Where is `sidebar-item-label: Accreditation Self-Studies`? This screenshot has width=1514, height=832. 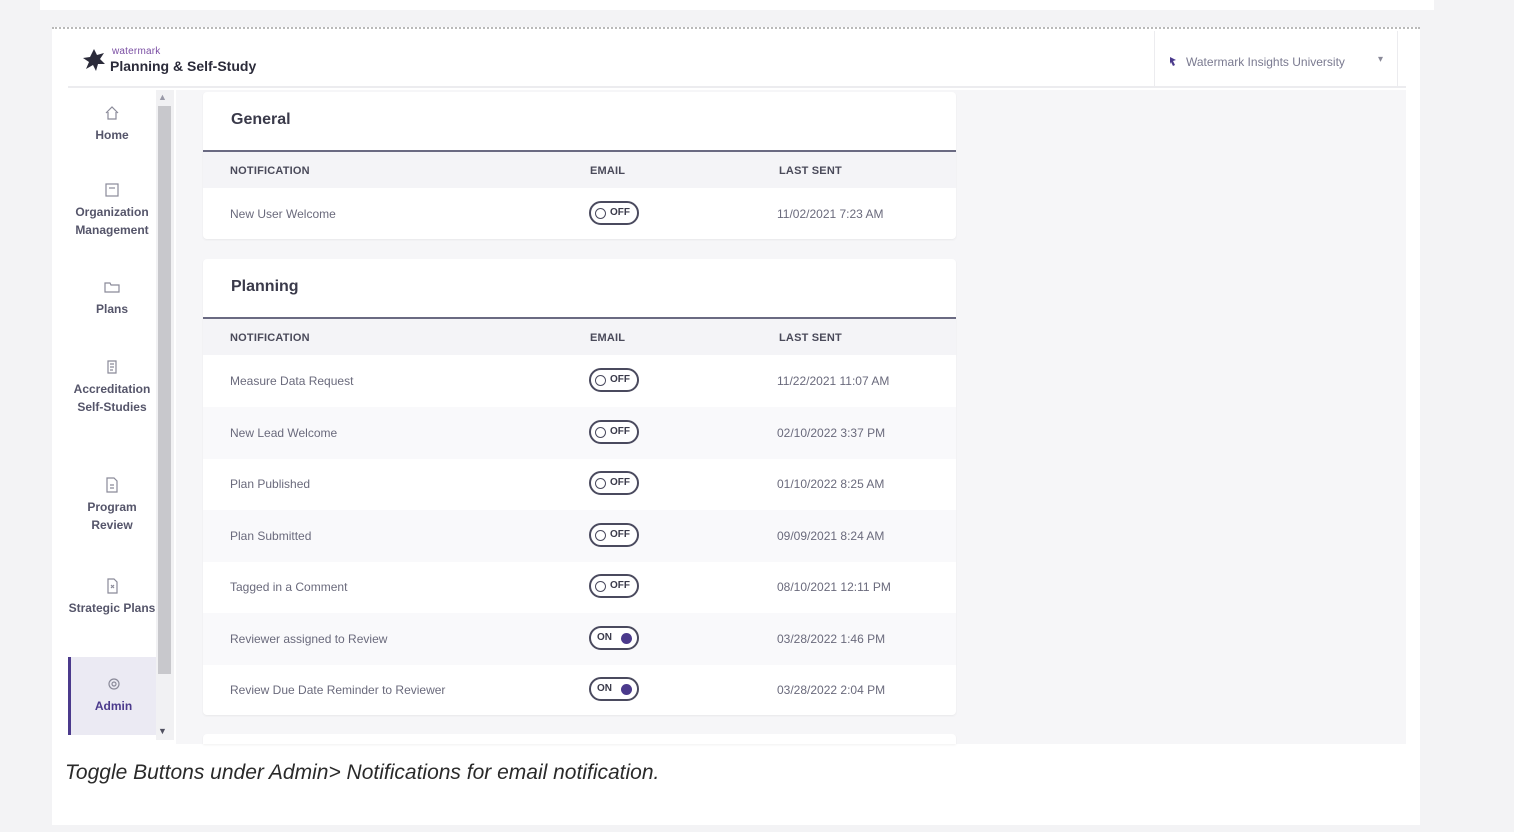
sidebar-item-label: Accreditation Self-Studies is located at coordinates (112, 398).